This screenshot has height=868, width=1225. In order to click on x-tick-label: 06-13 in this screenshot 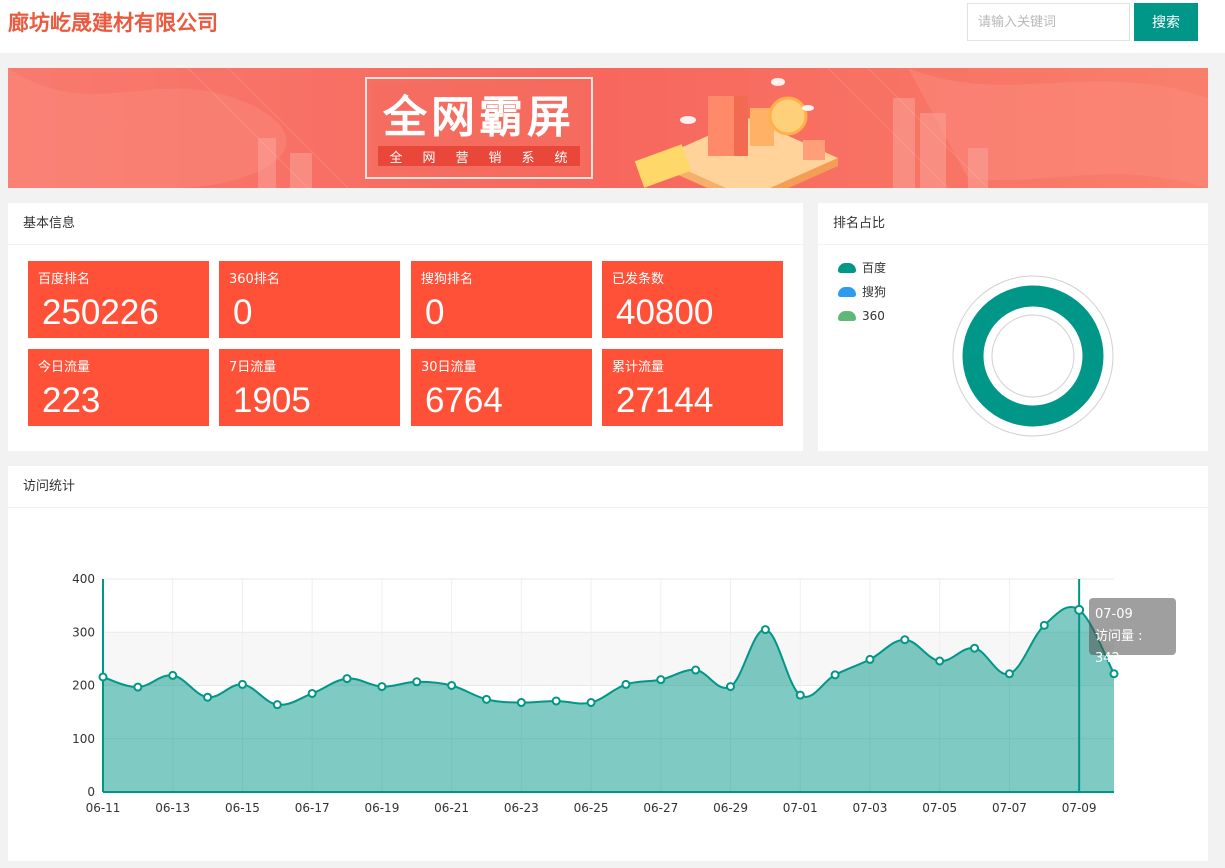, I will do `click(172, 808)`.